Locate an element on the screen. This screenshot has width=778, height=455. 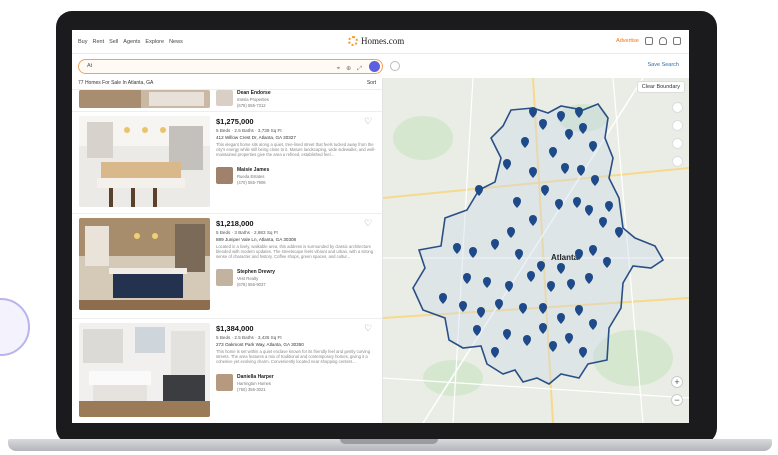
listing-address: 412 Willow Crest Dr, Atlanta, GA 30327 is located at coordinates (296, 137).